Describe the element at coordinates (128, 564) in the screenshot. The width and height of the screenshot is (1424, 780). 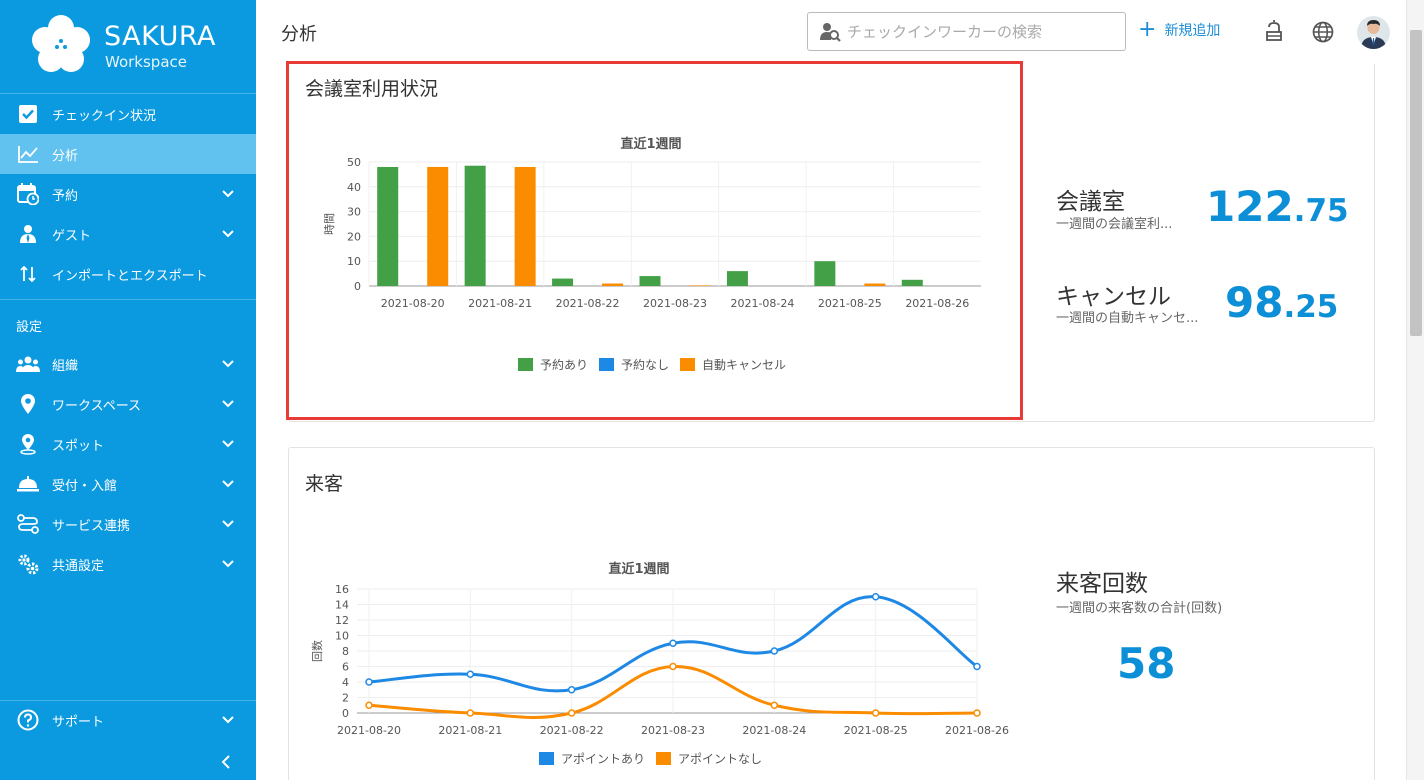
I see `sidebar-item-common-settings: 共通設定` at that location.